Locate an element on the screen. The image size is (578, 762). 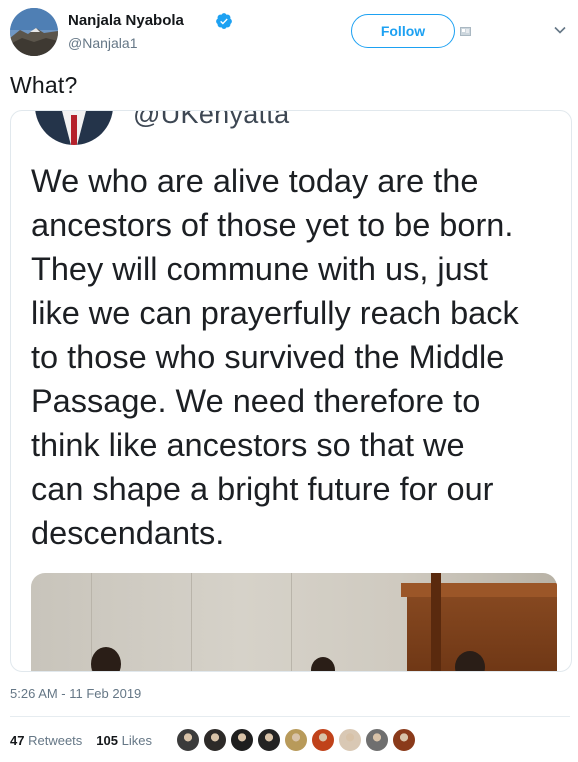
mountain-photo is located at coordinates (34, 32).